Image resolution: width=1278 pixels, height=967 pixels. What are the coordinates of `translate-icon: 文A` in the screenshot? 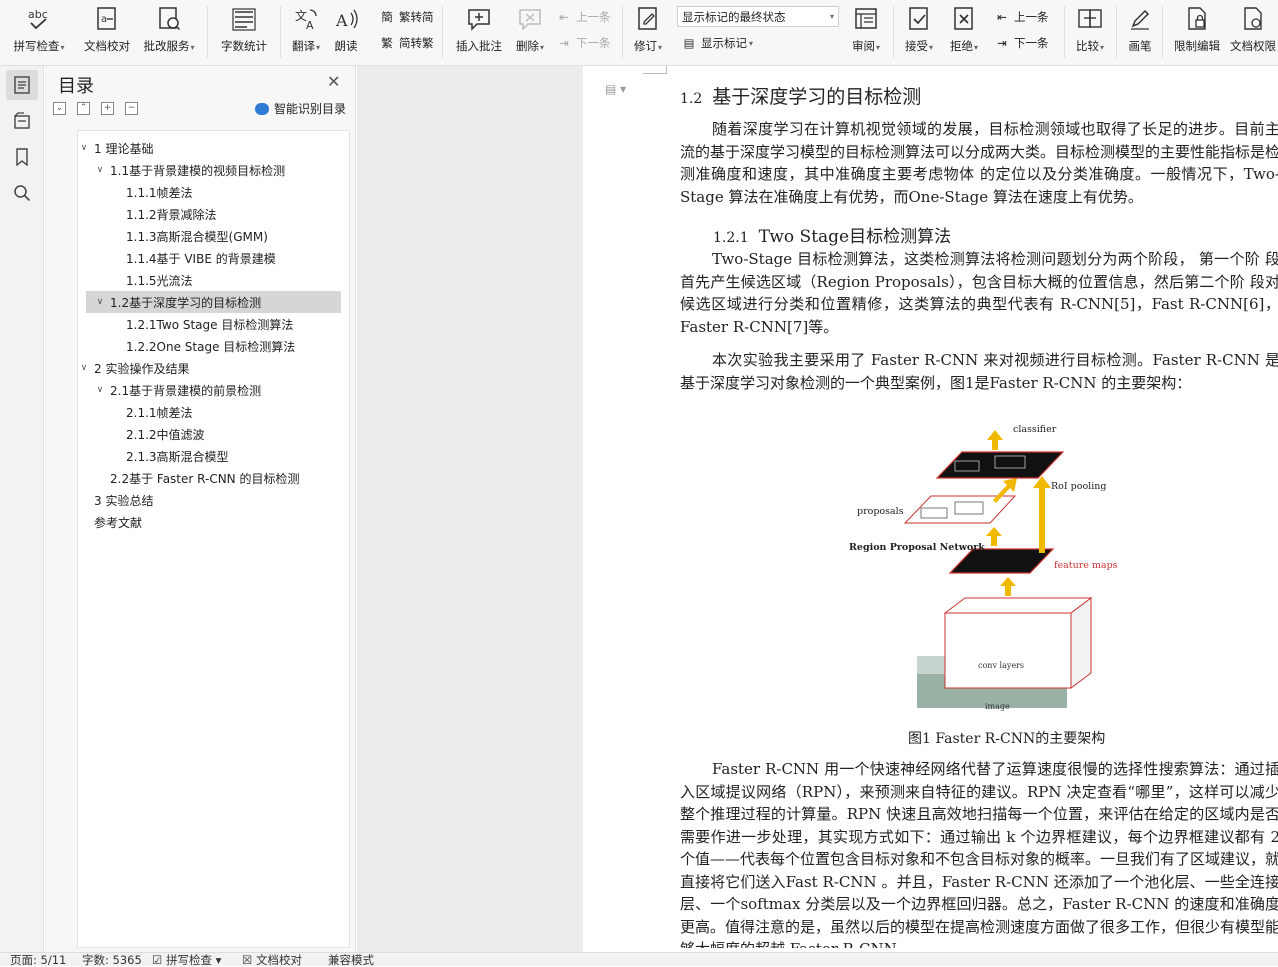 It's located at (306, 19).